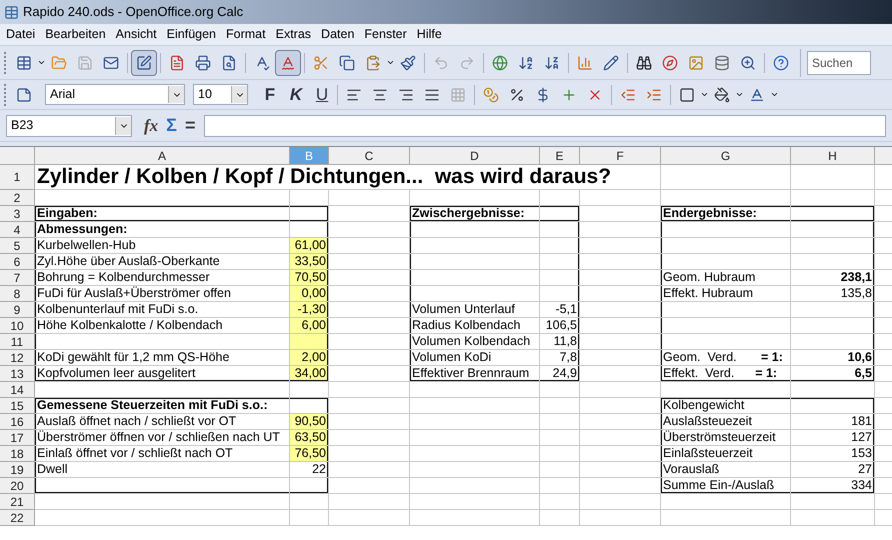  I want to click on table-cell: Überströmsteuerzeit, so click(726, 438).